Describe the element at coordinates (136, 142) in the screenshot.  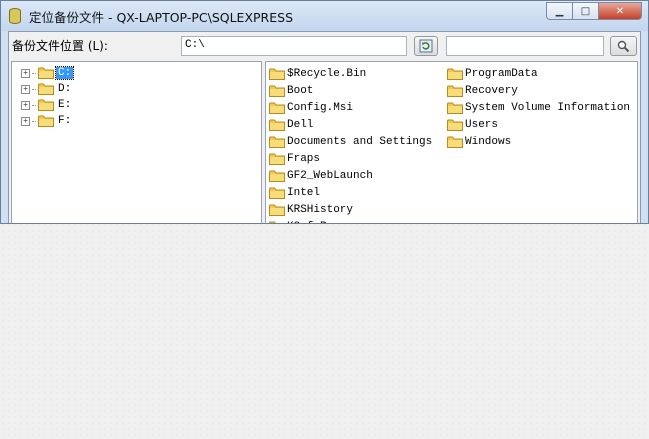
I see `drive-tree: + C: + D: + E: + F:` at that location.